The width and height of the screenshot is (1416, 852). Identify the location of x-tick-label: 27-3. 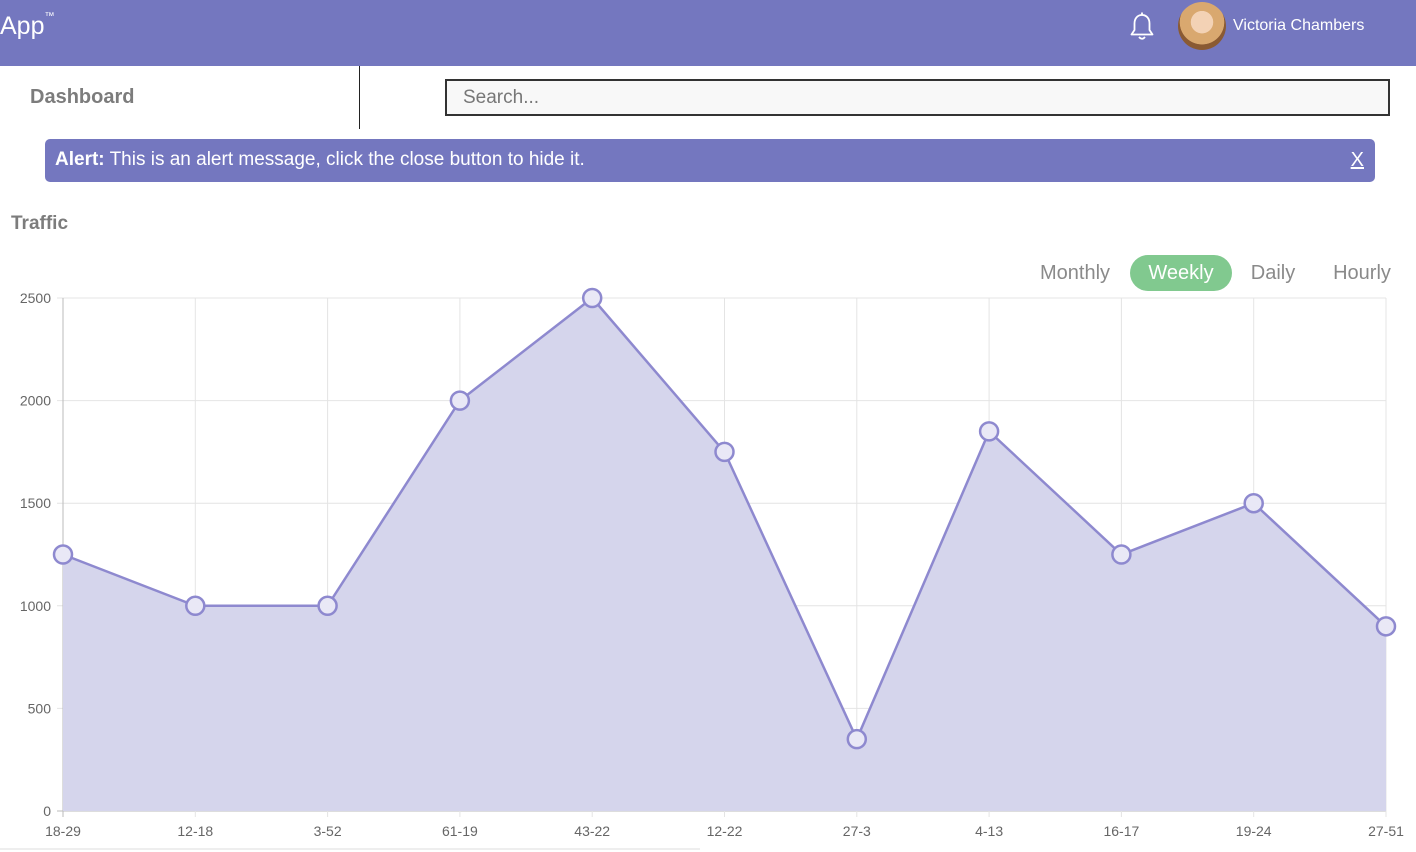
(857, 831).